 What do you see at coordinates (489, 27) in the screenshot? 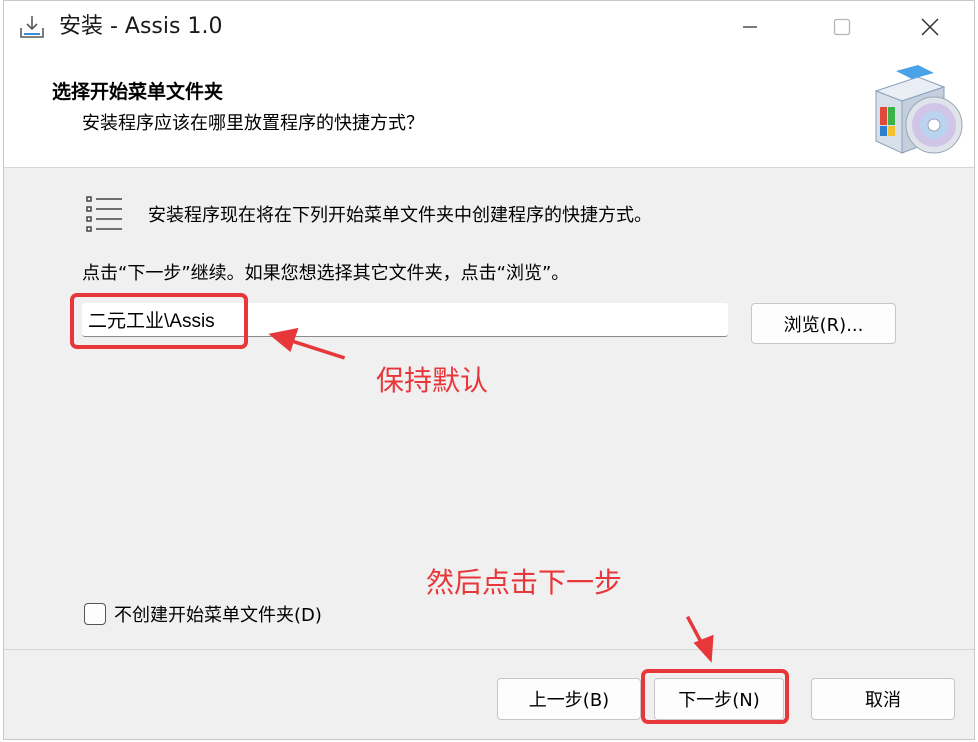
I see `title-bar: 安装 - Assis 1.0` at bounding box center [489, 27].